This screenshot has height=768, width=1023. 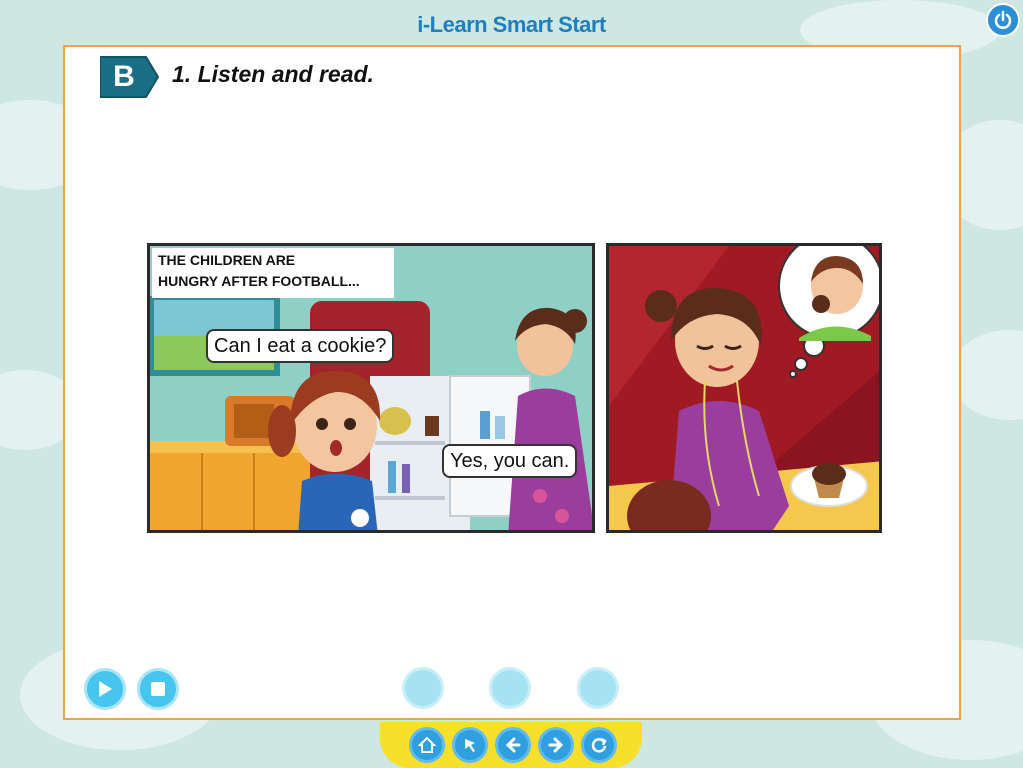 I want to click on caption-line-1: THE CHILDREN ARE, so click(x=227, y=260).